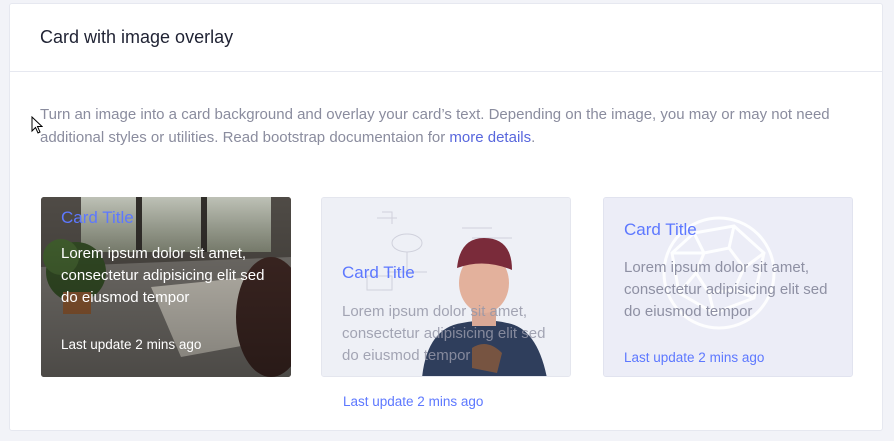 This screenshot has width=894, height=441. What do you see at coordinates (533, 137) in the screenshot?
I see `description-end: .` at bounding box center [533, 137].